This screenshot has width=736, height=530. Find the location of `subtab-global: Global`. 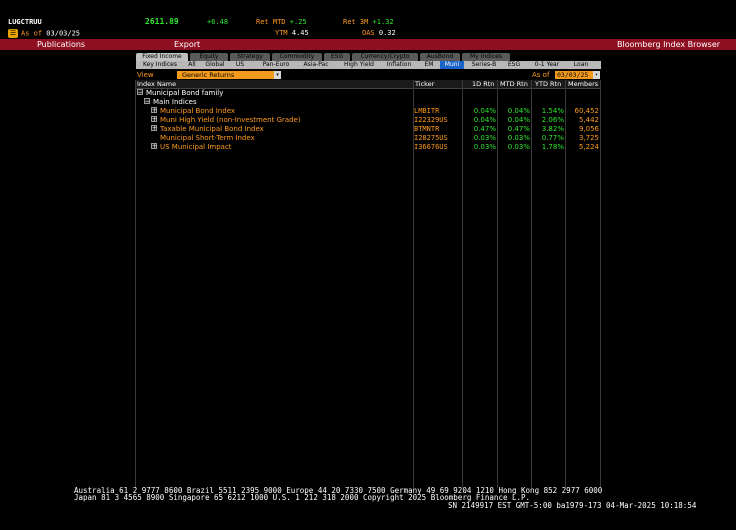

subtab-global: Global is located at coordinates (215, 65).